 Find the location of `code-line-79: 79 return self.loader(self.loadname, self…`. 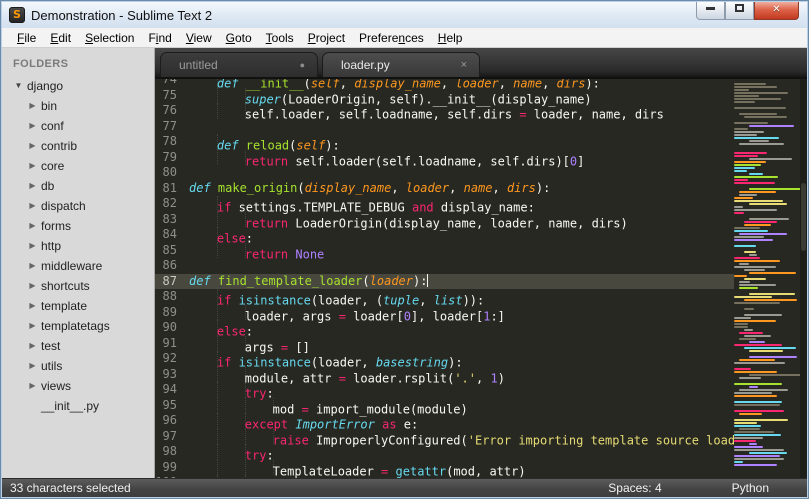

code-line-79: 79 return self.loader(self.loadname, self… is located at coordinates (481, 158).